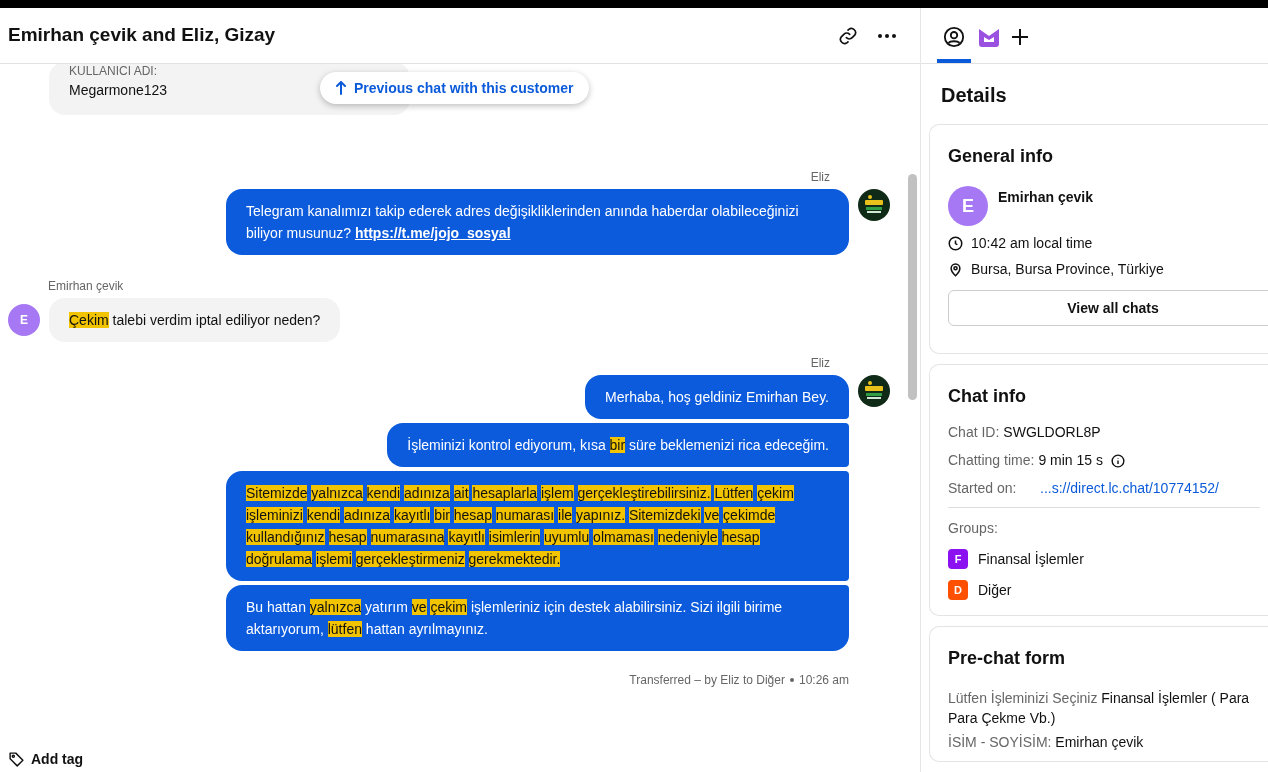  Describe the element at coordinates (991, 461) in the screenshot. I see `field-label: Chatting time:` at that location.